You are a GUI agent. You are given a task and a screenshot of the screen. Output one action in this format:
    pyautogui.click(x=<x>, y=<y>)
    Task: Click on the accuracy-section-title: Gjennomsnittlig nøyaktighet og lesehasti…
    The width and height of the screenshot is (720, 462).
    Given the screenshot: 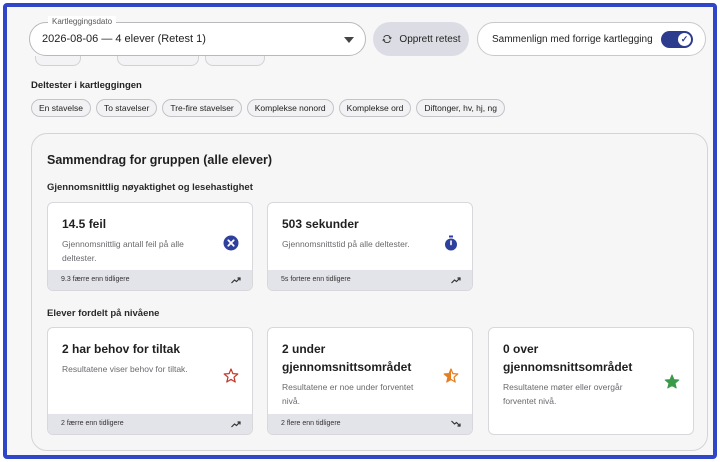 What is the action you would take?
    pyautogui.click(x=150, y=187)
    